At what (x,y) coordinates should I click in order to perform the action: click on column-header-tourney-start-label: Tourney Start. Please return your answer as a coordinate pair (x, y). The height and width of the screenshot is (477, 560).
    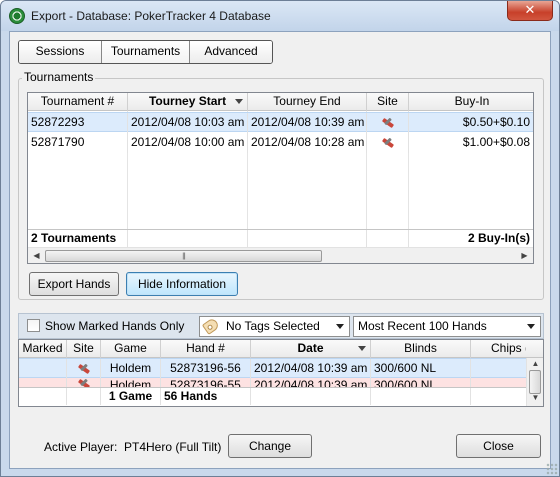
    Looking at the image, I should click on (187, 101).